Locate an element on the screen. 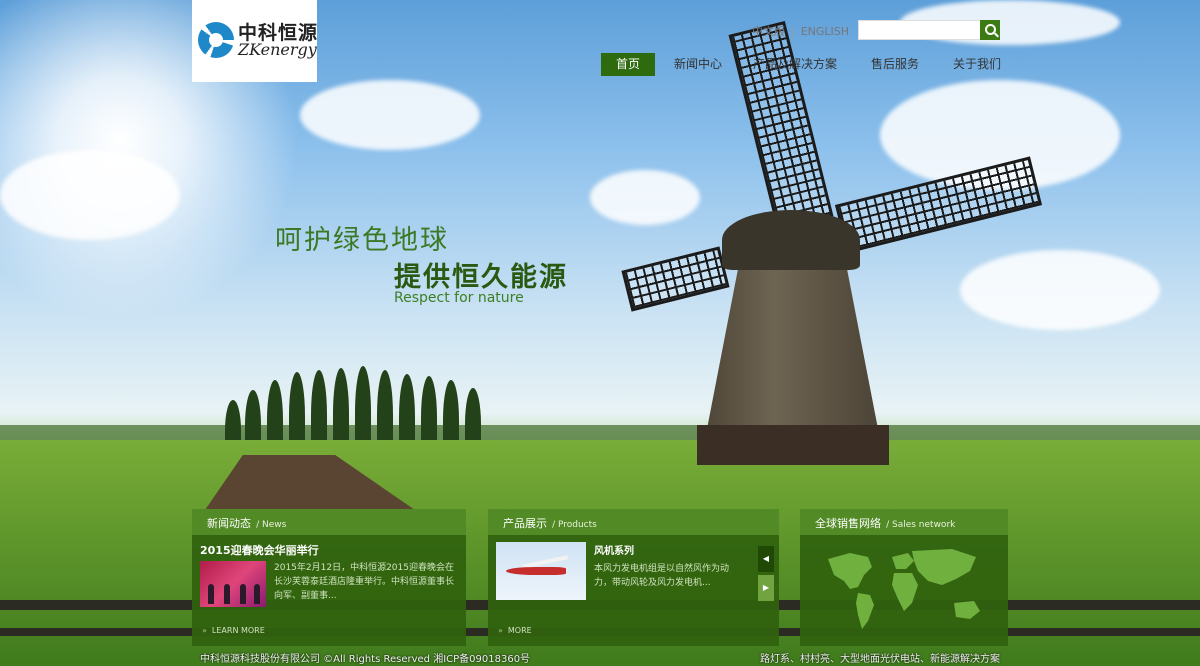 Image resolution: width=1200 pixels, height=666 pixels. map-europe is located at coordinates (903, 561).